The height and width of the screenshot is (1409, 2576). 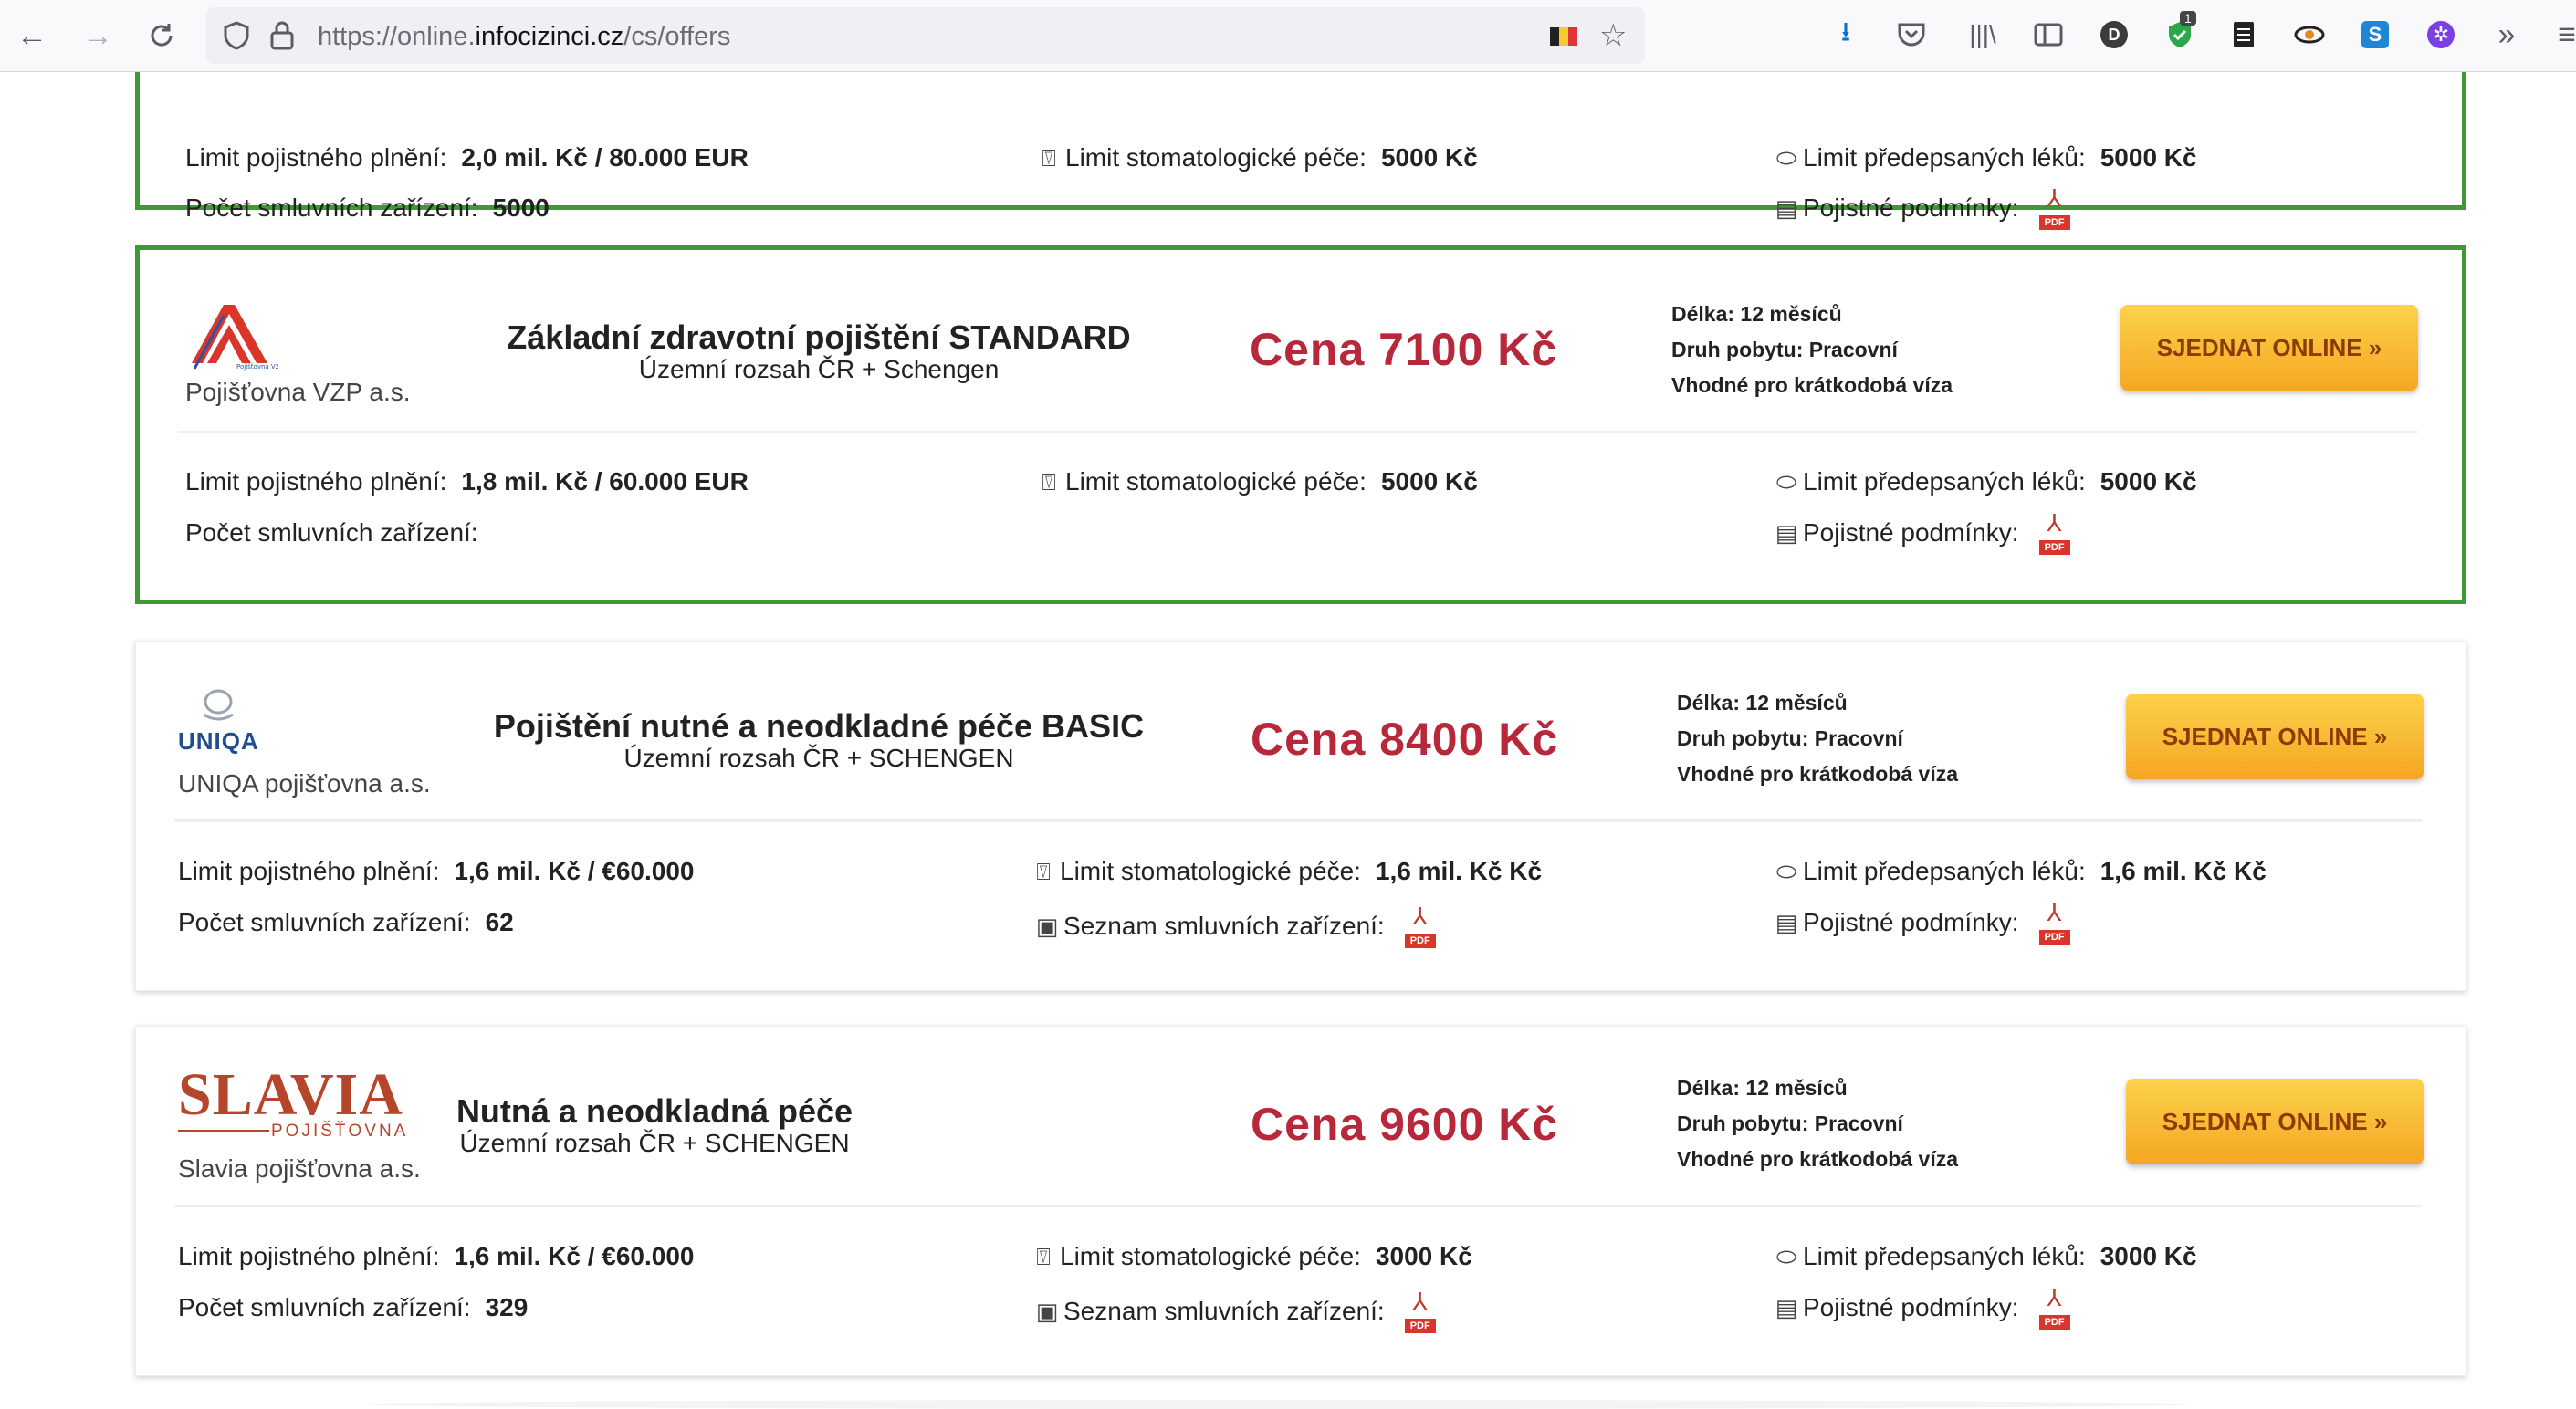 What do you see at coordinates (1252, 1256) in the screenshot?
I see `limit-stomato-row: ⍔ Limit stomatologické péče: 3000 Kč` at bounding box center [1252, 1256].